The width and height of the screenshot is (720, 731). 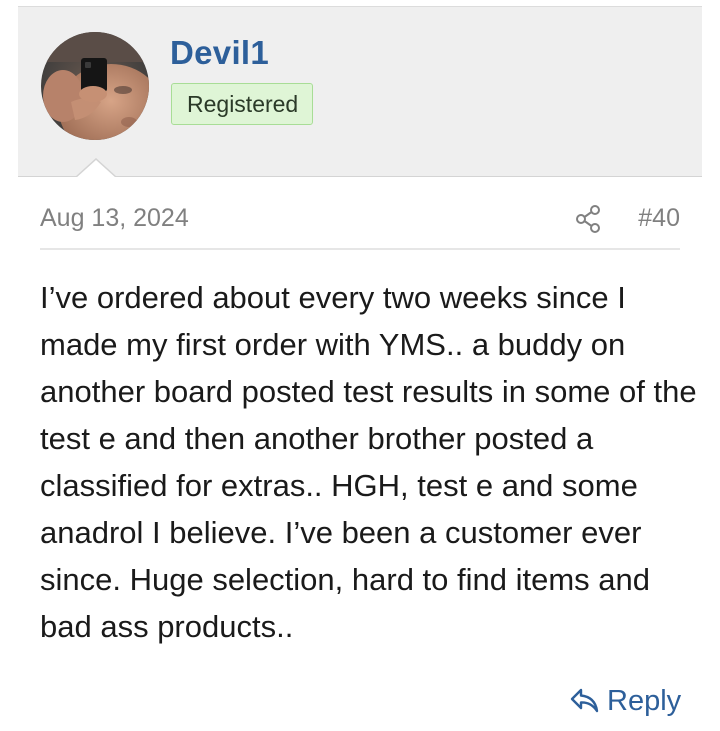 I want to click on reply-label: Reply, so click(x=644, y=700).